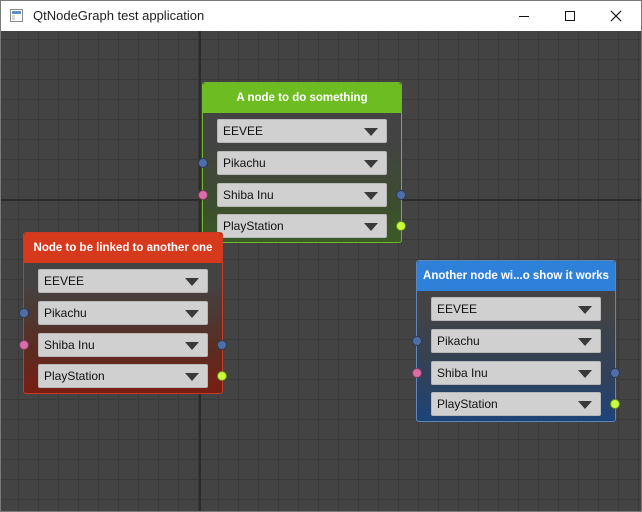 The image size is (642, 512). I want to click on close-button, so click(616, 16).